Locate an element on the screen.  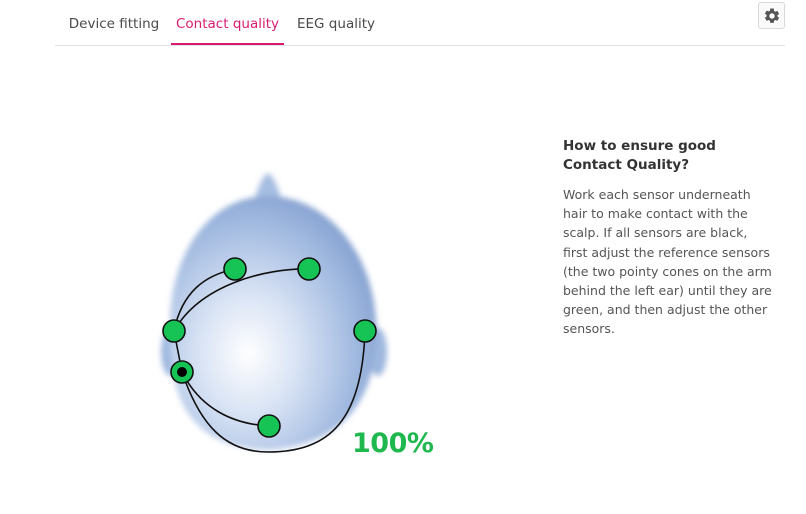
settings-button is located at coordinates (771, 15).